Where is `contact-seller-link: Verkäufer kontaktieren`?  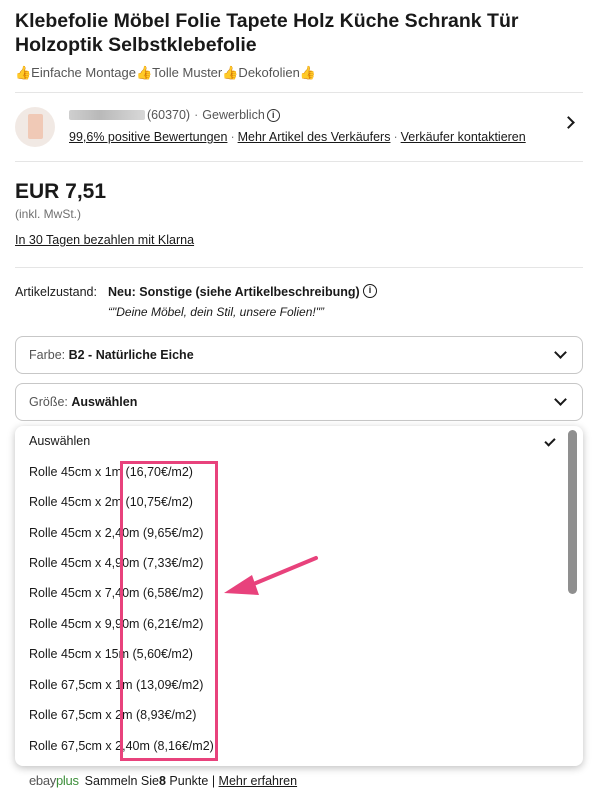 contact-seller-link: Verkäufer kontaktieren is located at coordinates (463, 137).